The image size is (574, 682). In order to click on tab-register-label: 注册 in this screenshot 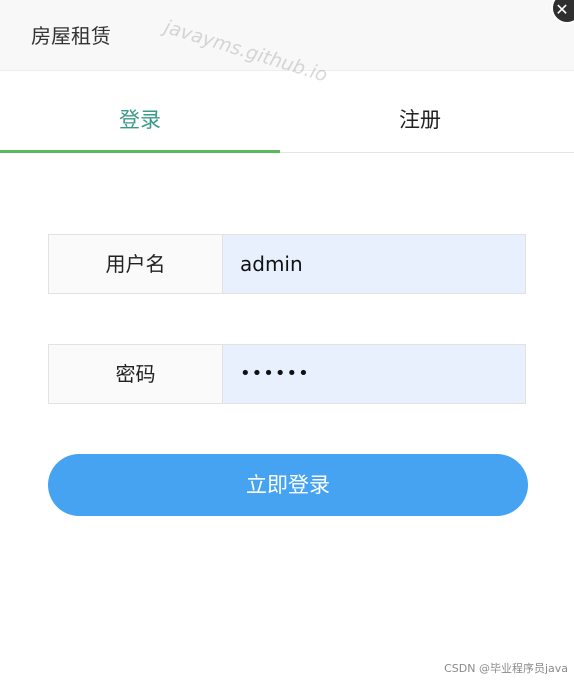, I will do `click(420, 120)`.